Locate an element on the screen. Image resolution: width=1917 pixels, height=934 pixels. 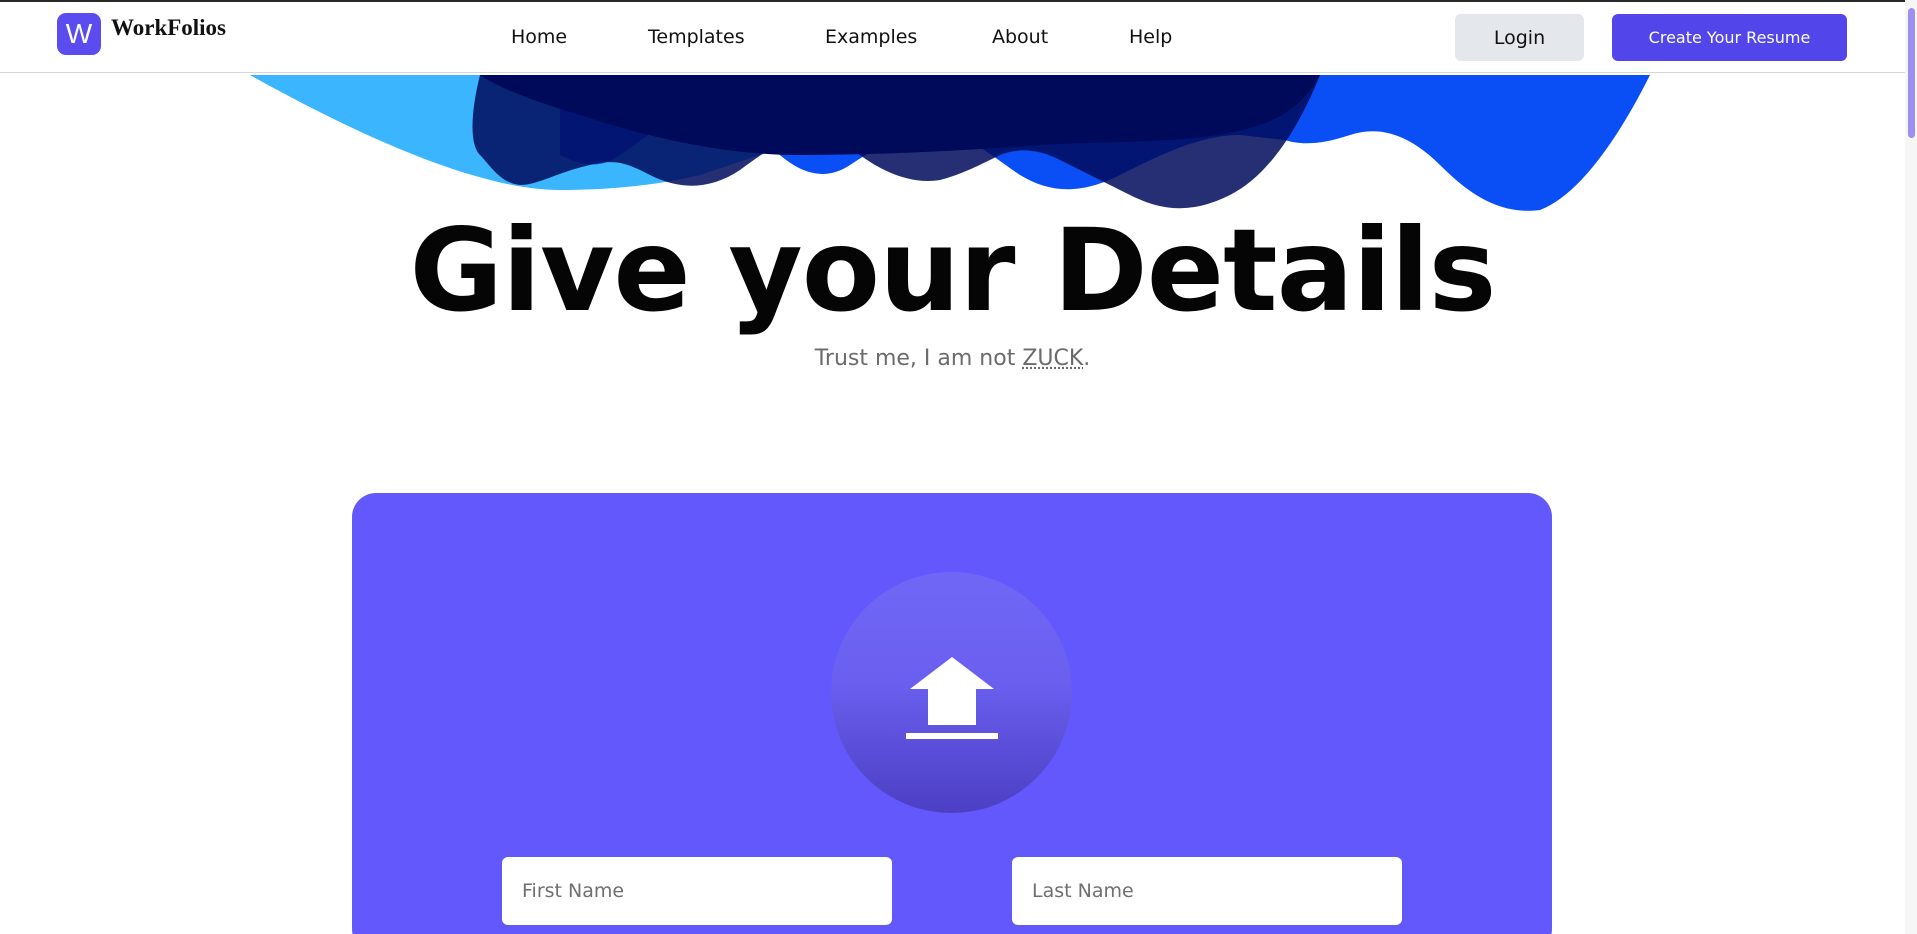
nav-link-templates: Templates is located at coordinates (696, 37).